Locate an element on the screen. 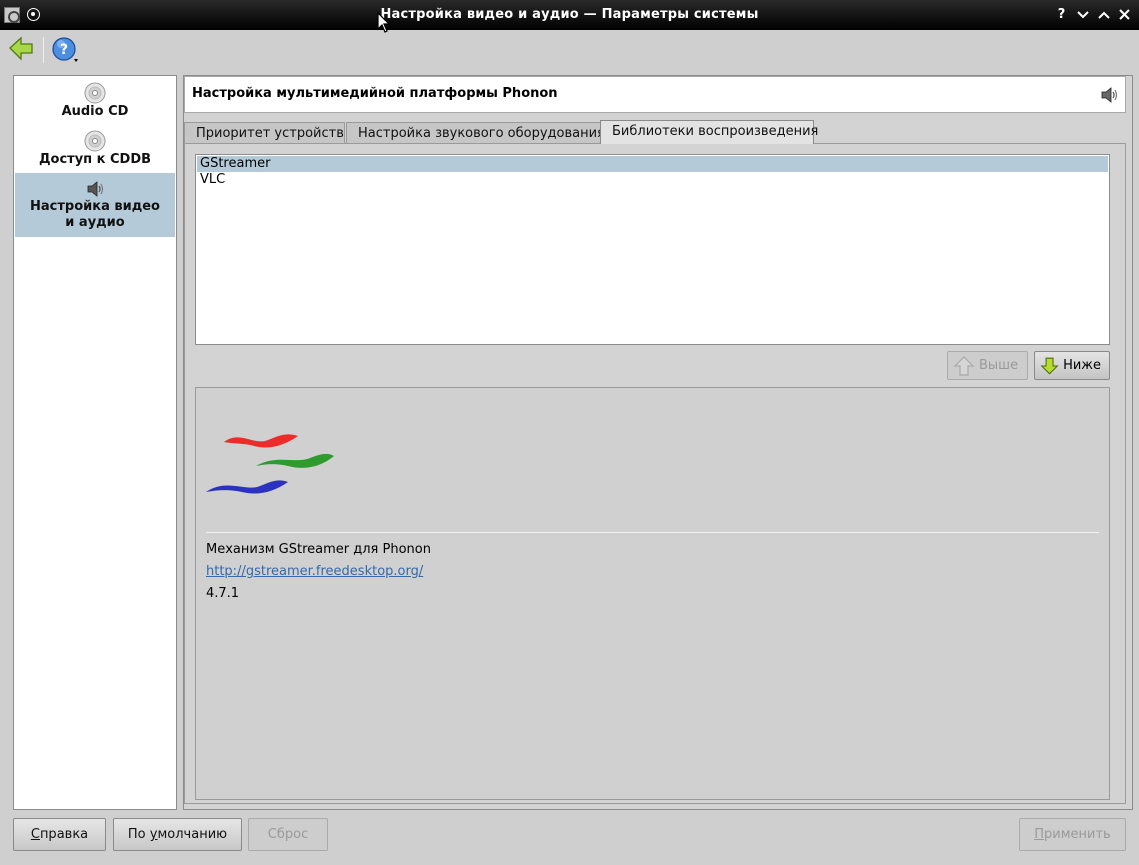 The image size is (1139, 865). sidebar-item-video-audio: Настройка видео и аудио is located at coordinates (95, 205).